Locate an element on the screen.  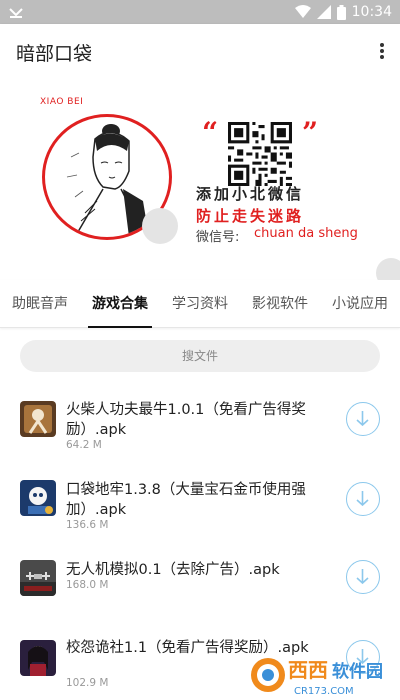
app-icon-pocket-dungeon is located at coordinates (38, 498).